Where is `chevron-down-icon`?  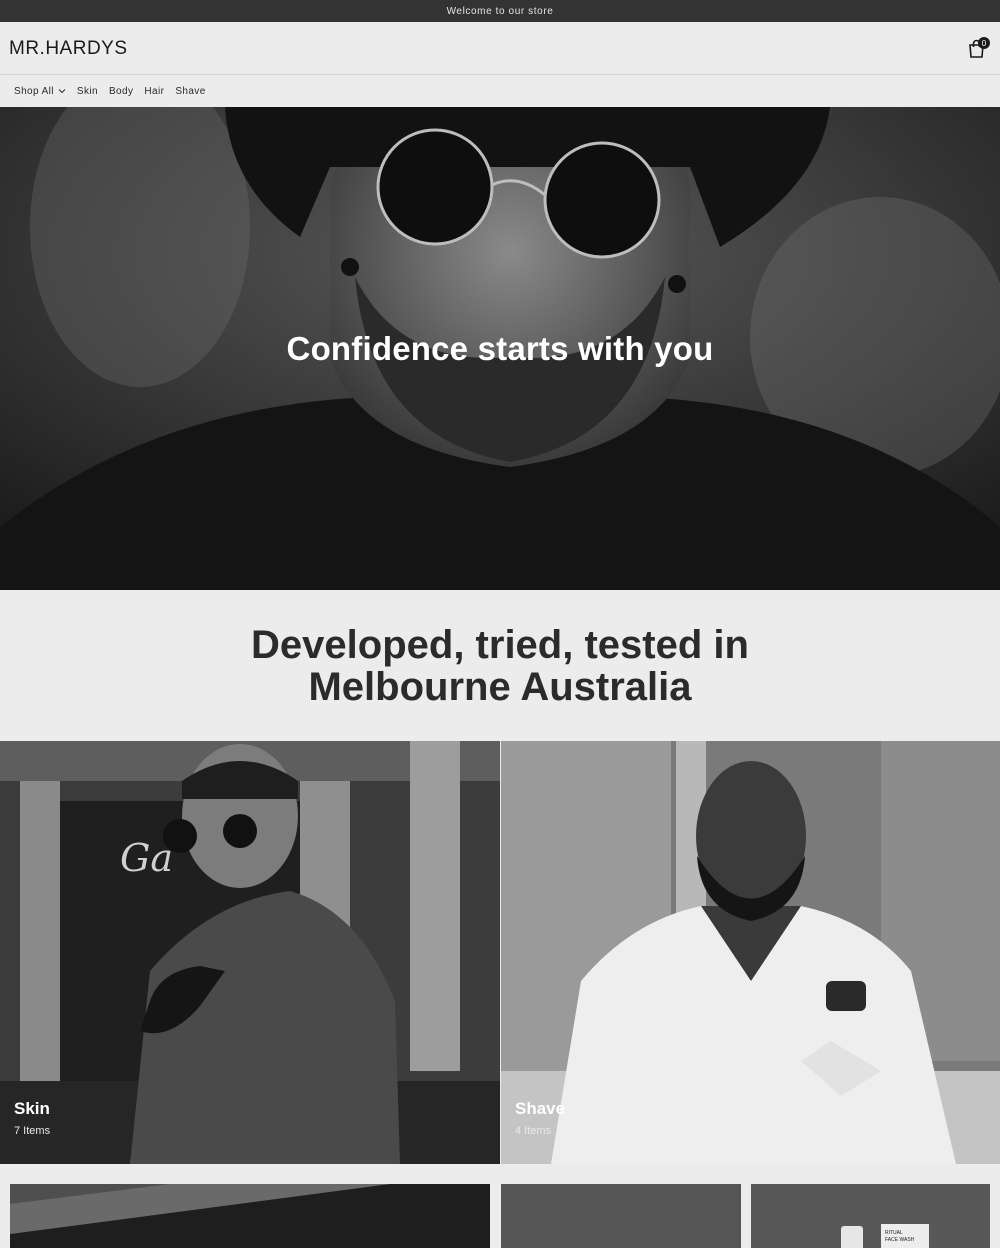
chevron-down-icon is located at coordinates (62, 91).